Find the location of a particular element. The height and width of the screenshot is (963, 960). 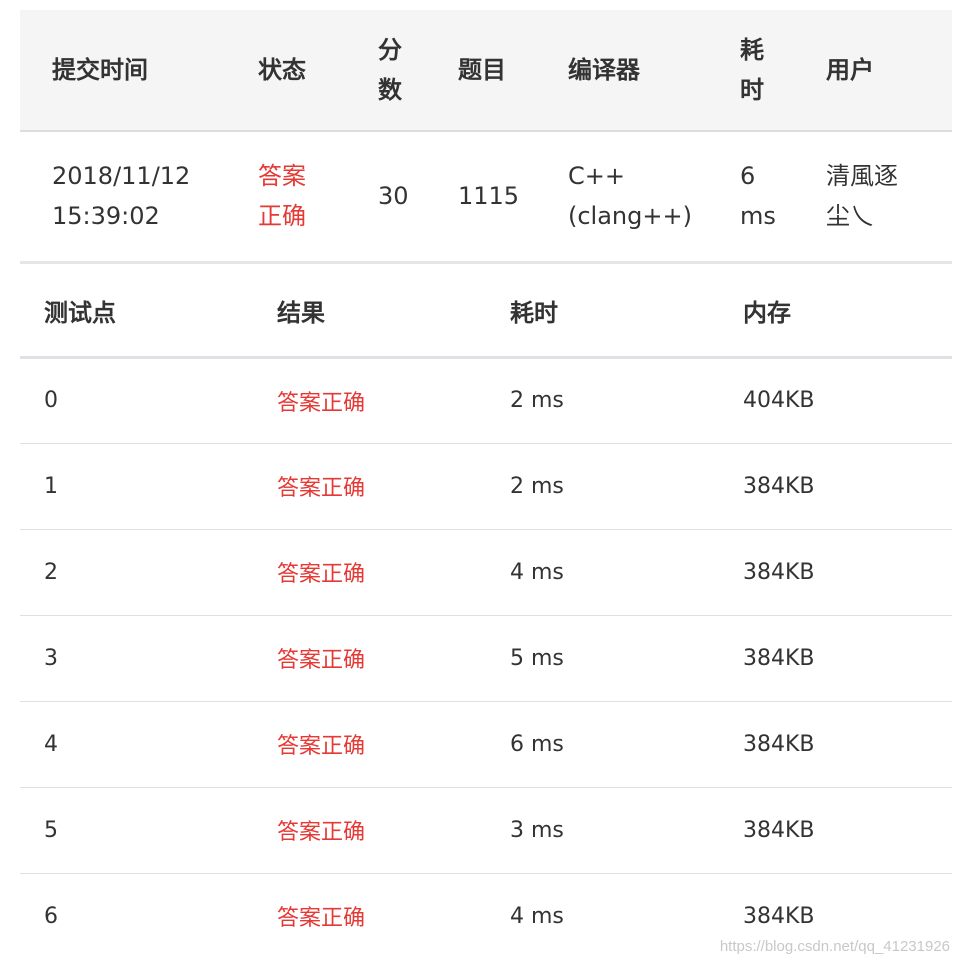

status-cell: 答案 正确 is located at coordinates (318, 197).